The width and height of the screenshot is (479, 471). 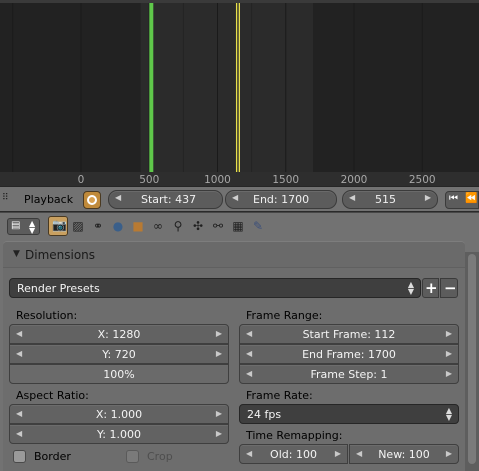 What do you see at coordinates (404, 454) in the screenshot?
I see `remap-new-field: ◀ New: 100 ▶` at bounding box center [404, 454].